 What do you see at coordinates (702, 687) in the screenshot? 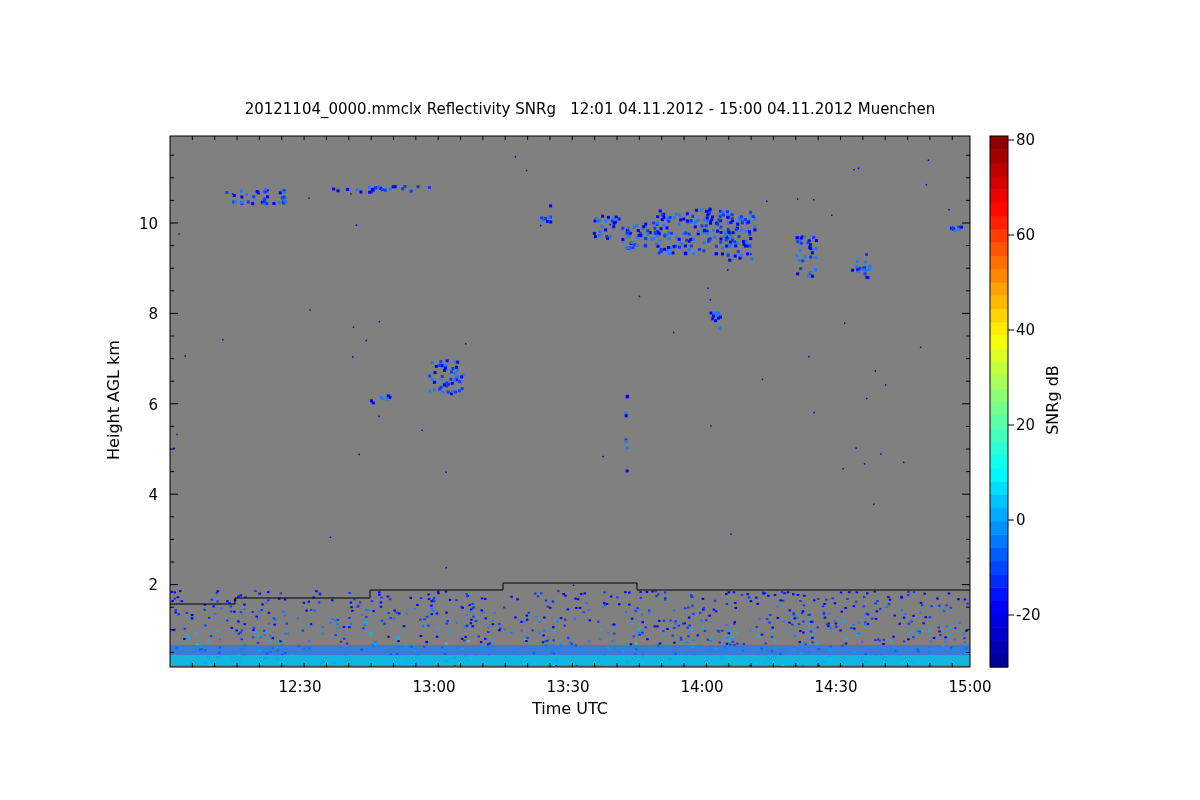
I see `x-tick-label: 14:00` at bounding box center [702, 687].